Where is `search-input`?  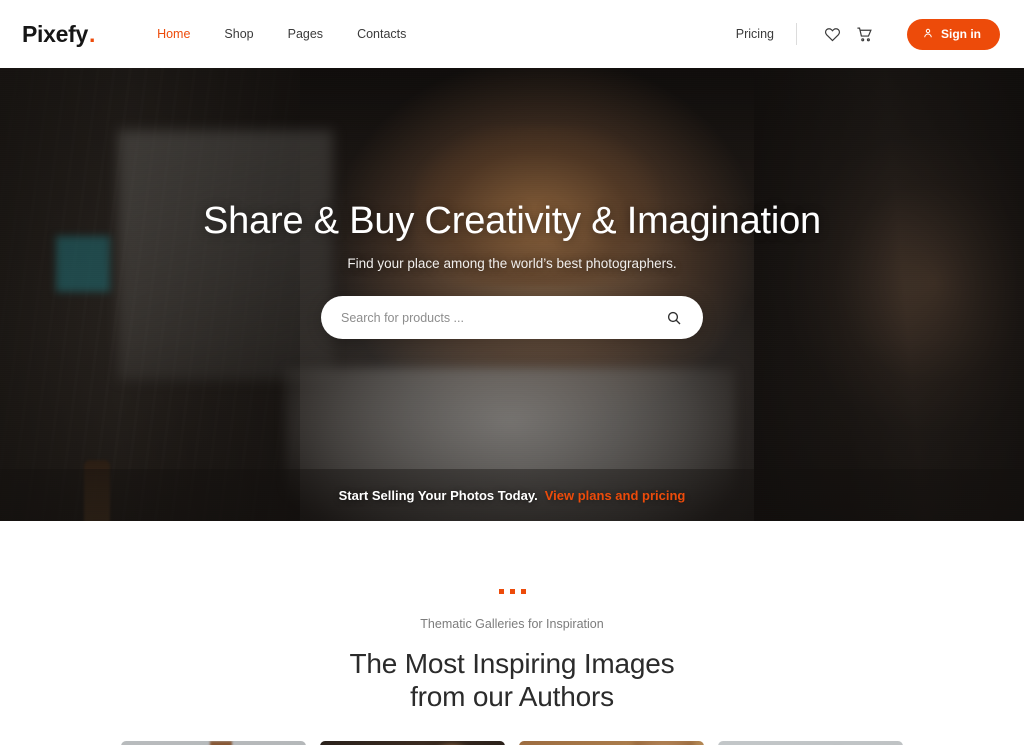
search-input is located at coordinates (502, 317).